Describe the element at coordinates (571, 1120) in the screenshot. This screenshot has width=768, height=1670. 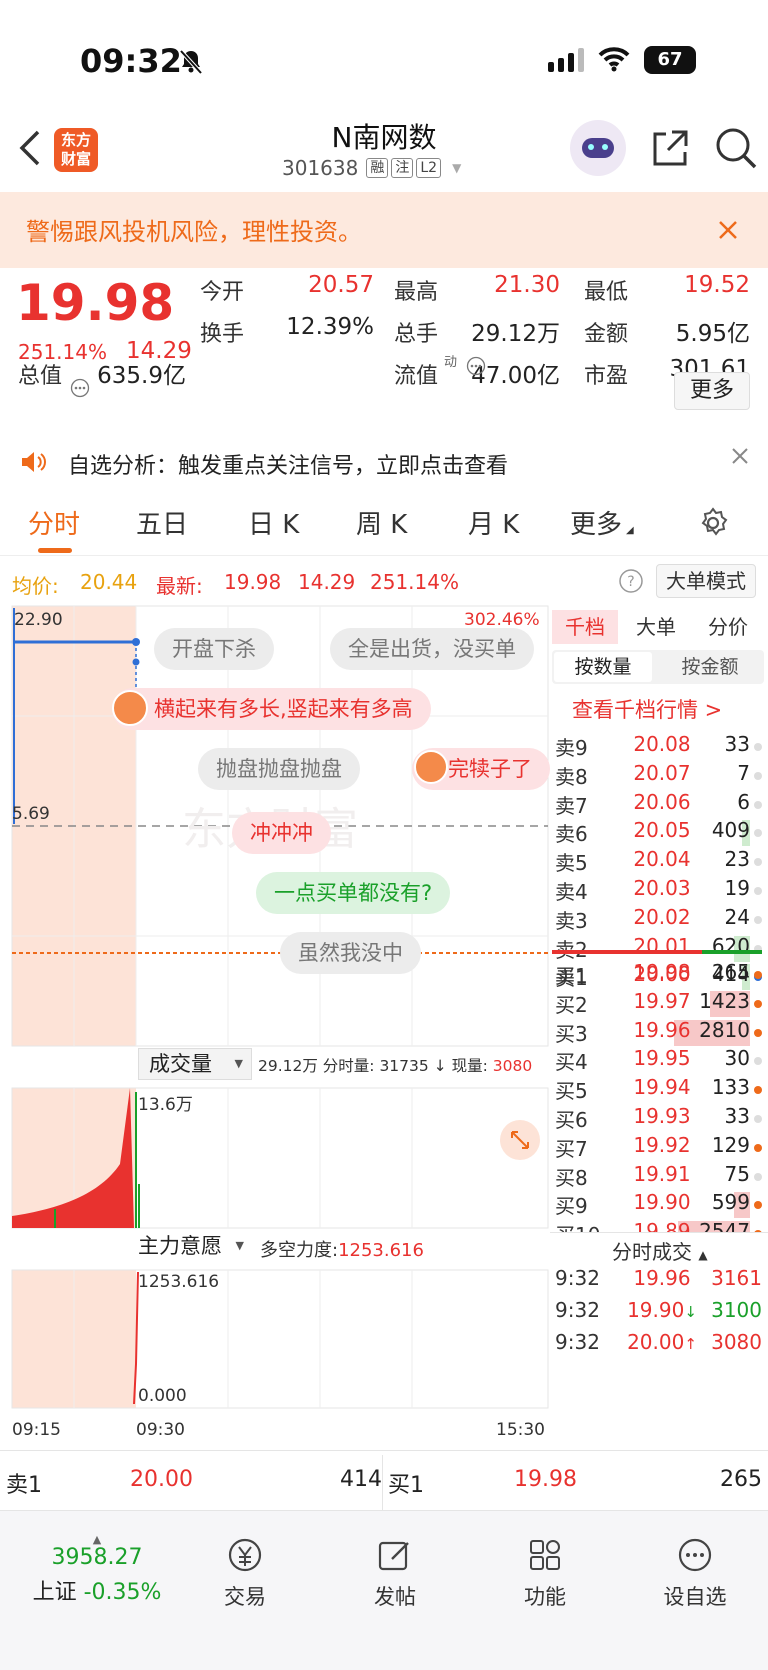
I see `book-label: 买6` at that location.